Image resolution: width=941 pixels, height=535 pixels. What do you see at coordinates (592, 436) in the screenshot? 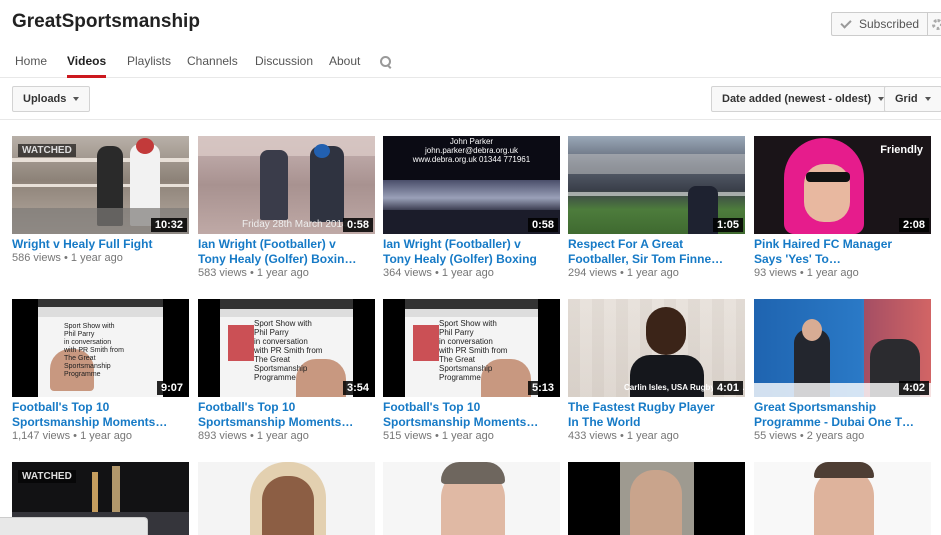
I see `view-count: 433 views` at bounding box center [592, 436].